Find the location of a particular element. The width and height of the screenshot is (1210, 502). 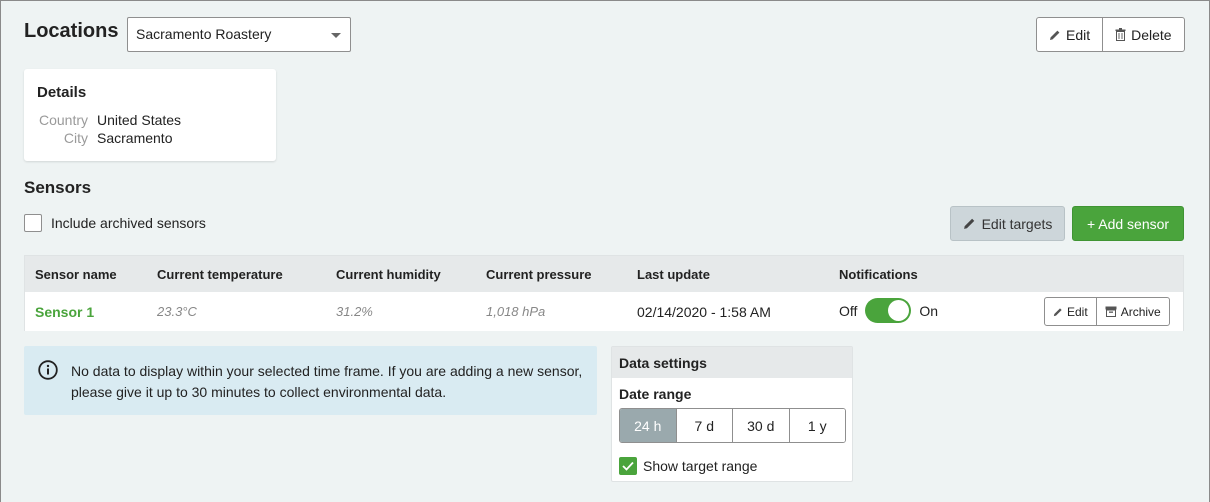

trash-icon is located at coordinates (1120, 34).